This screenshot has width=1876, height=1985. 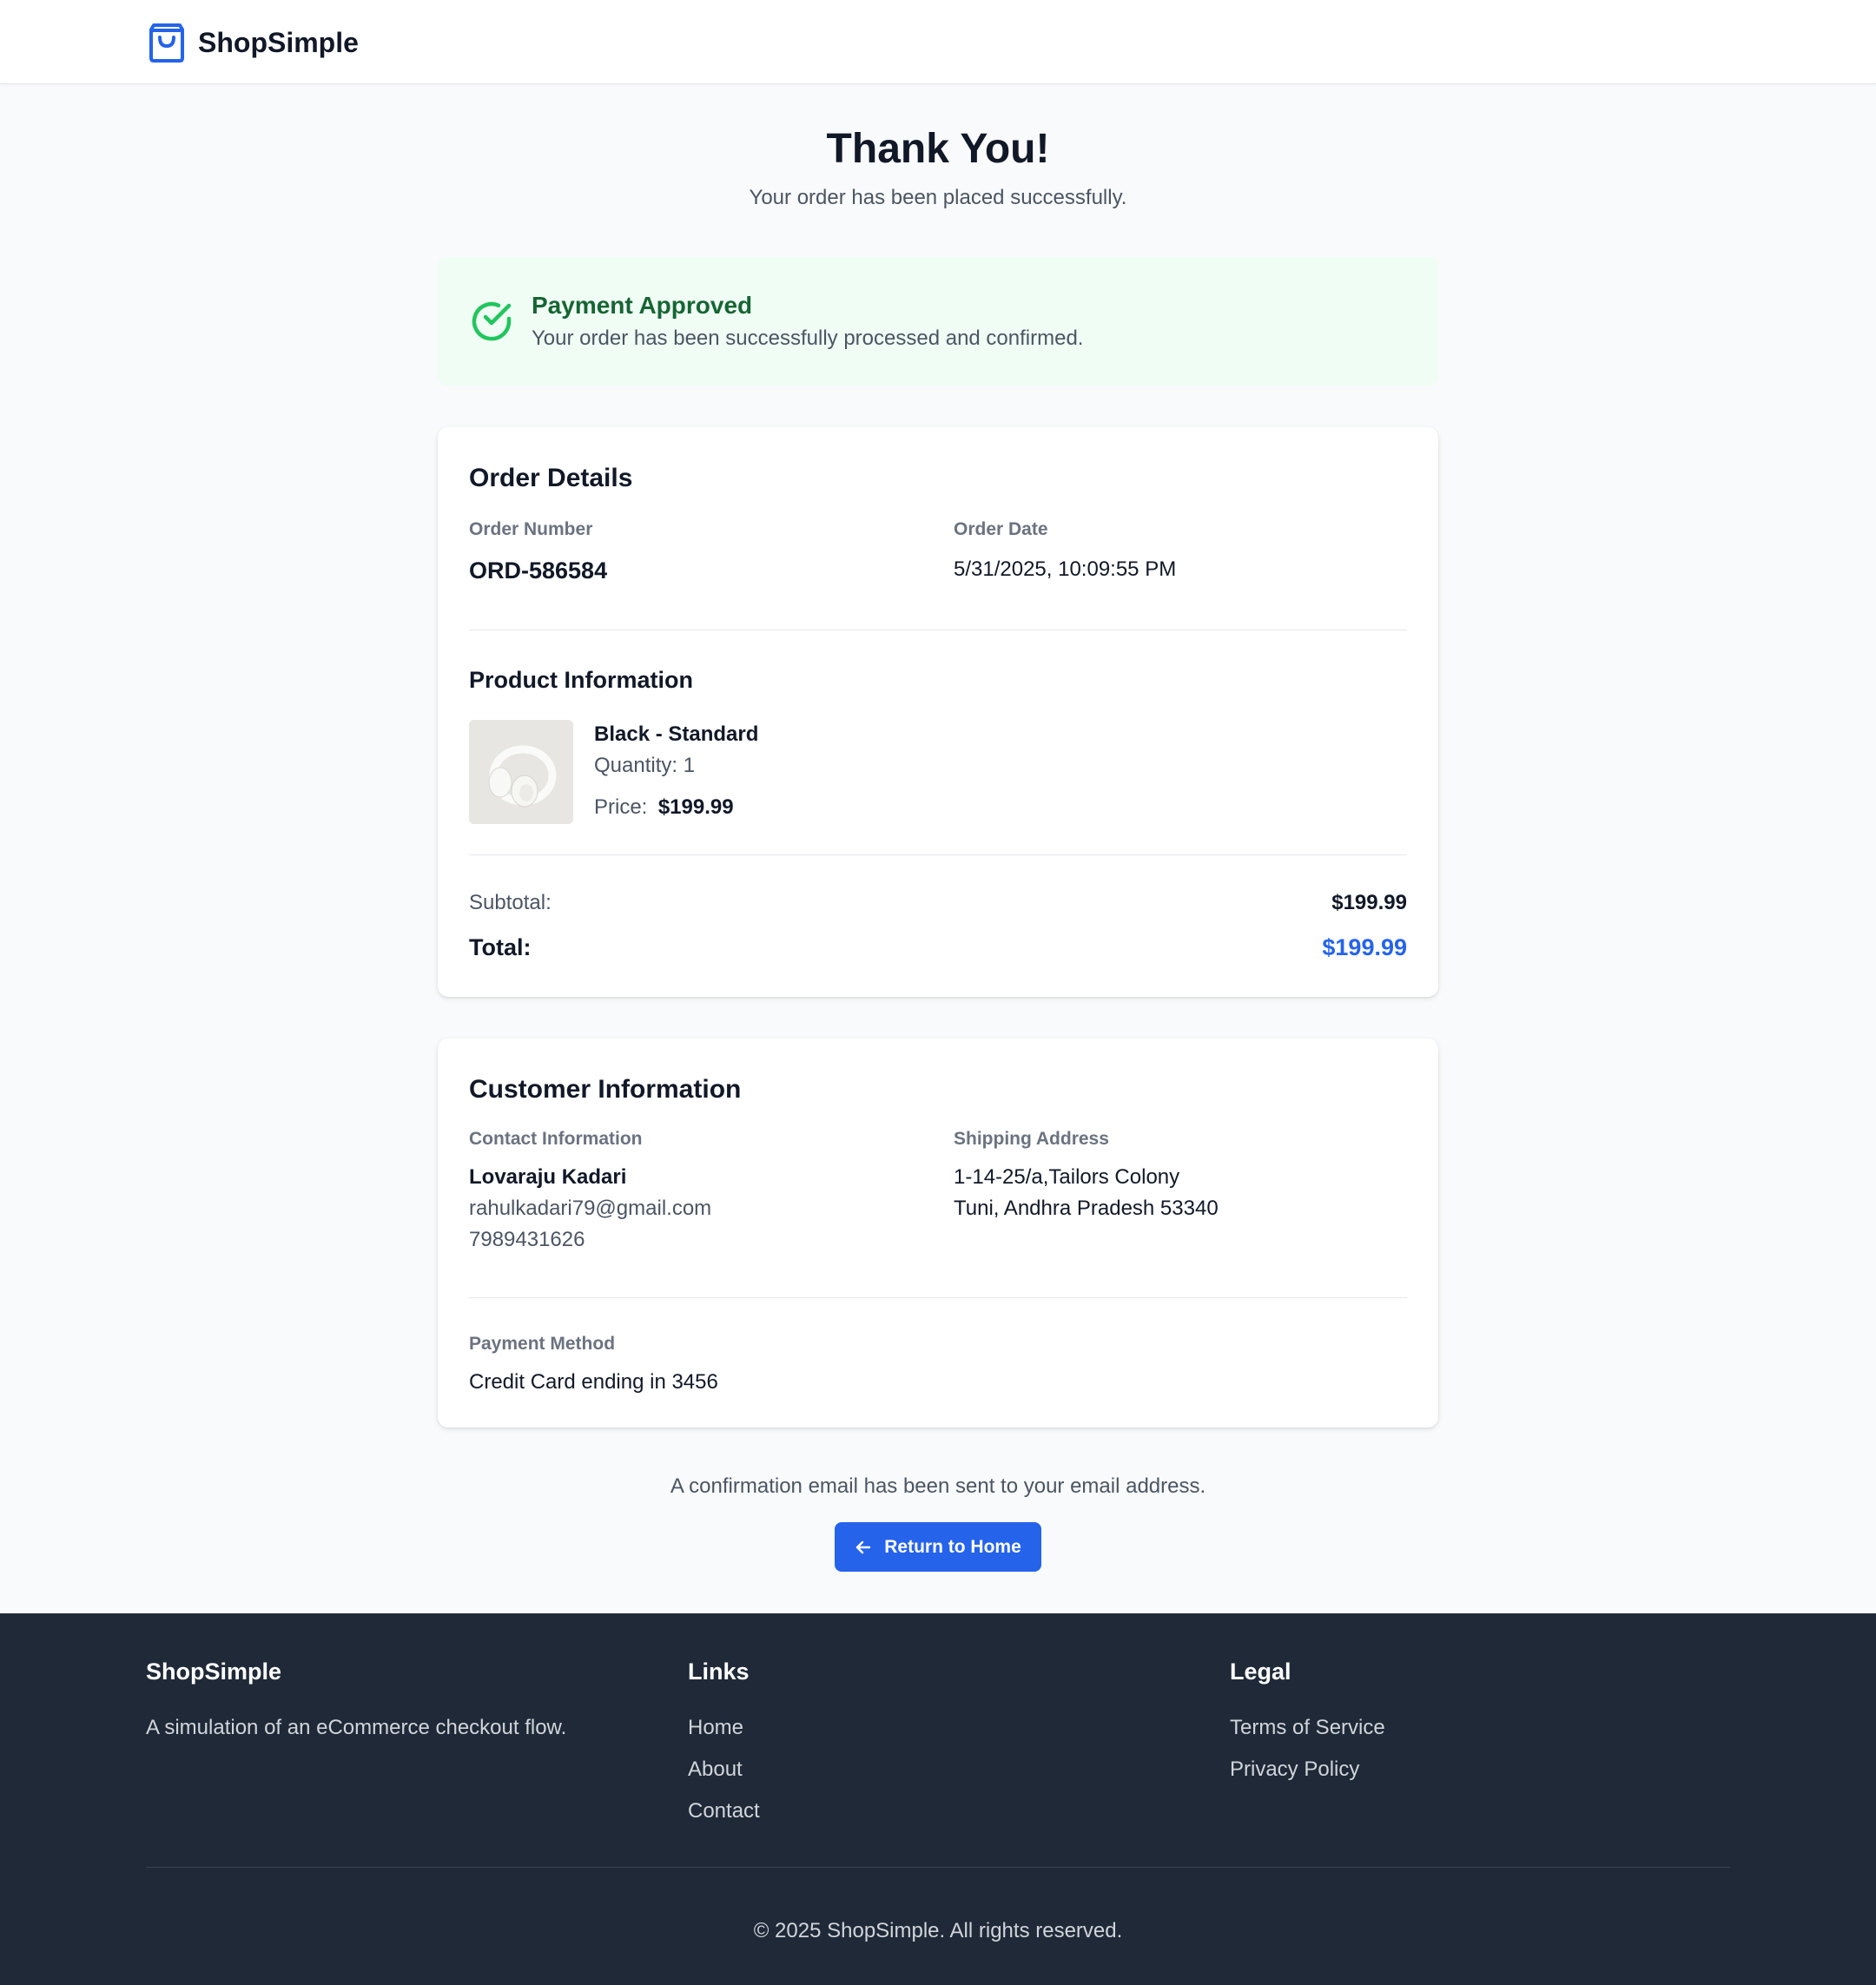 What do you see at coordinates (938, 1867) in the screenshot?
I see `footer-divider` at bounding box center [938, 1867].